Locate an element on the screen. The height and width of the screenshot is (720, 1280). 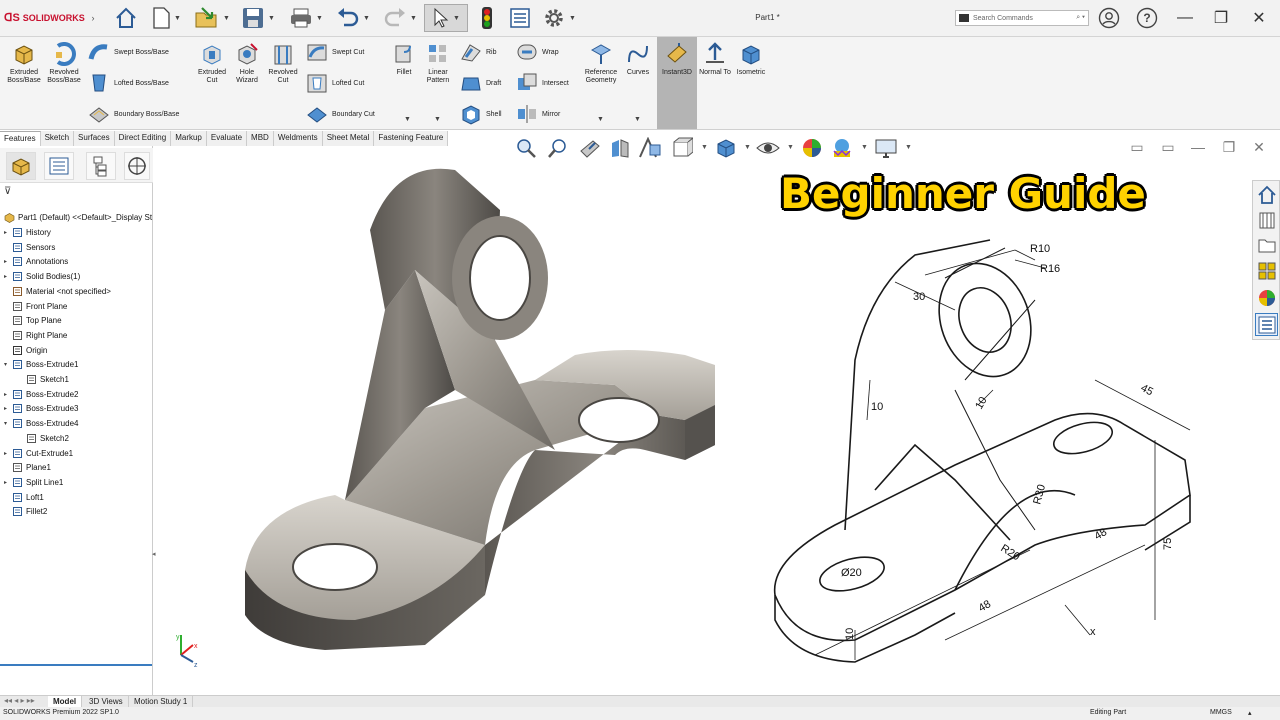
tree-item: Sketch1 is located at coordinates (43, 379).